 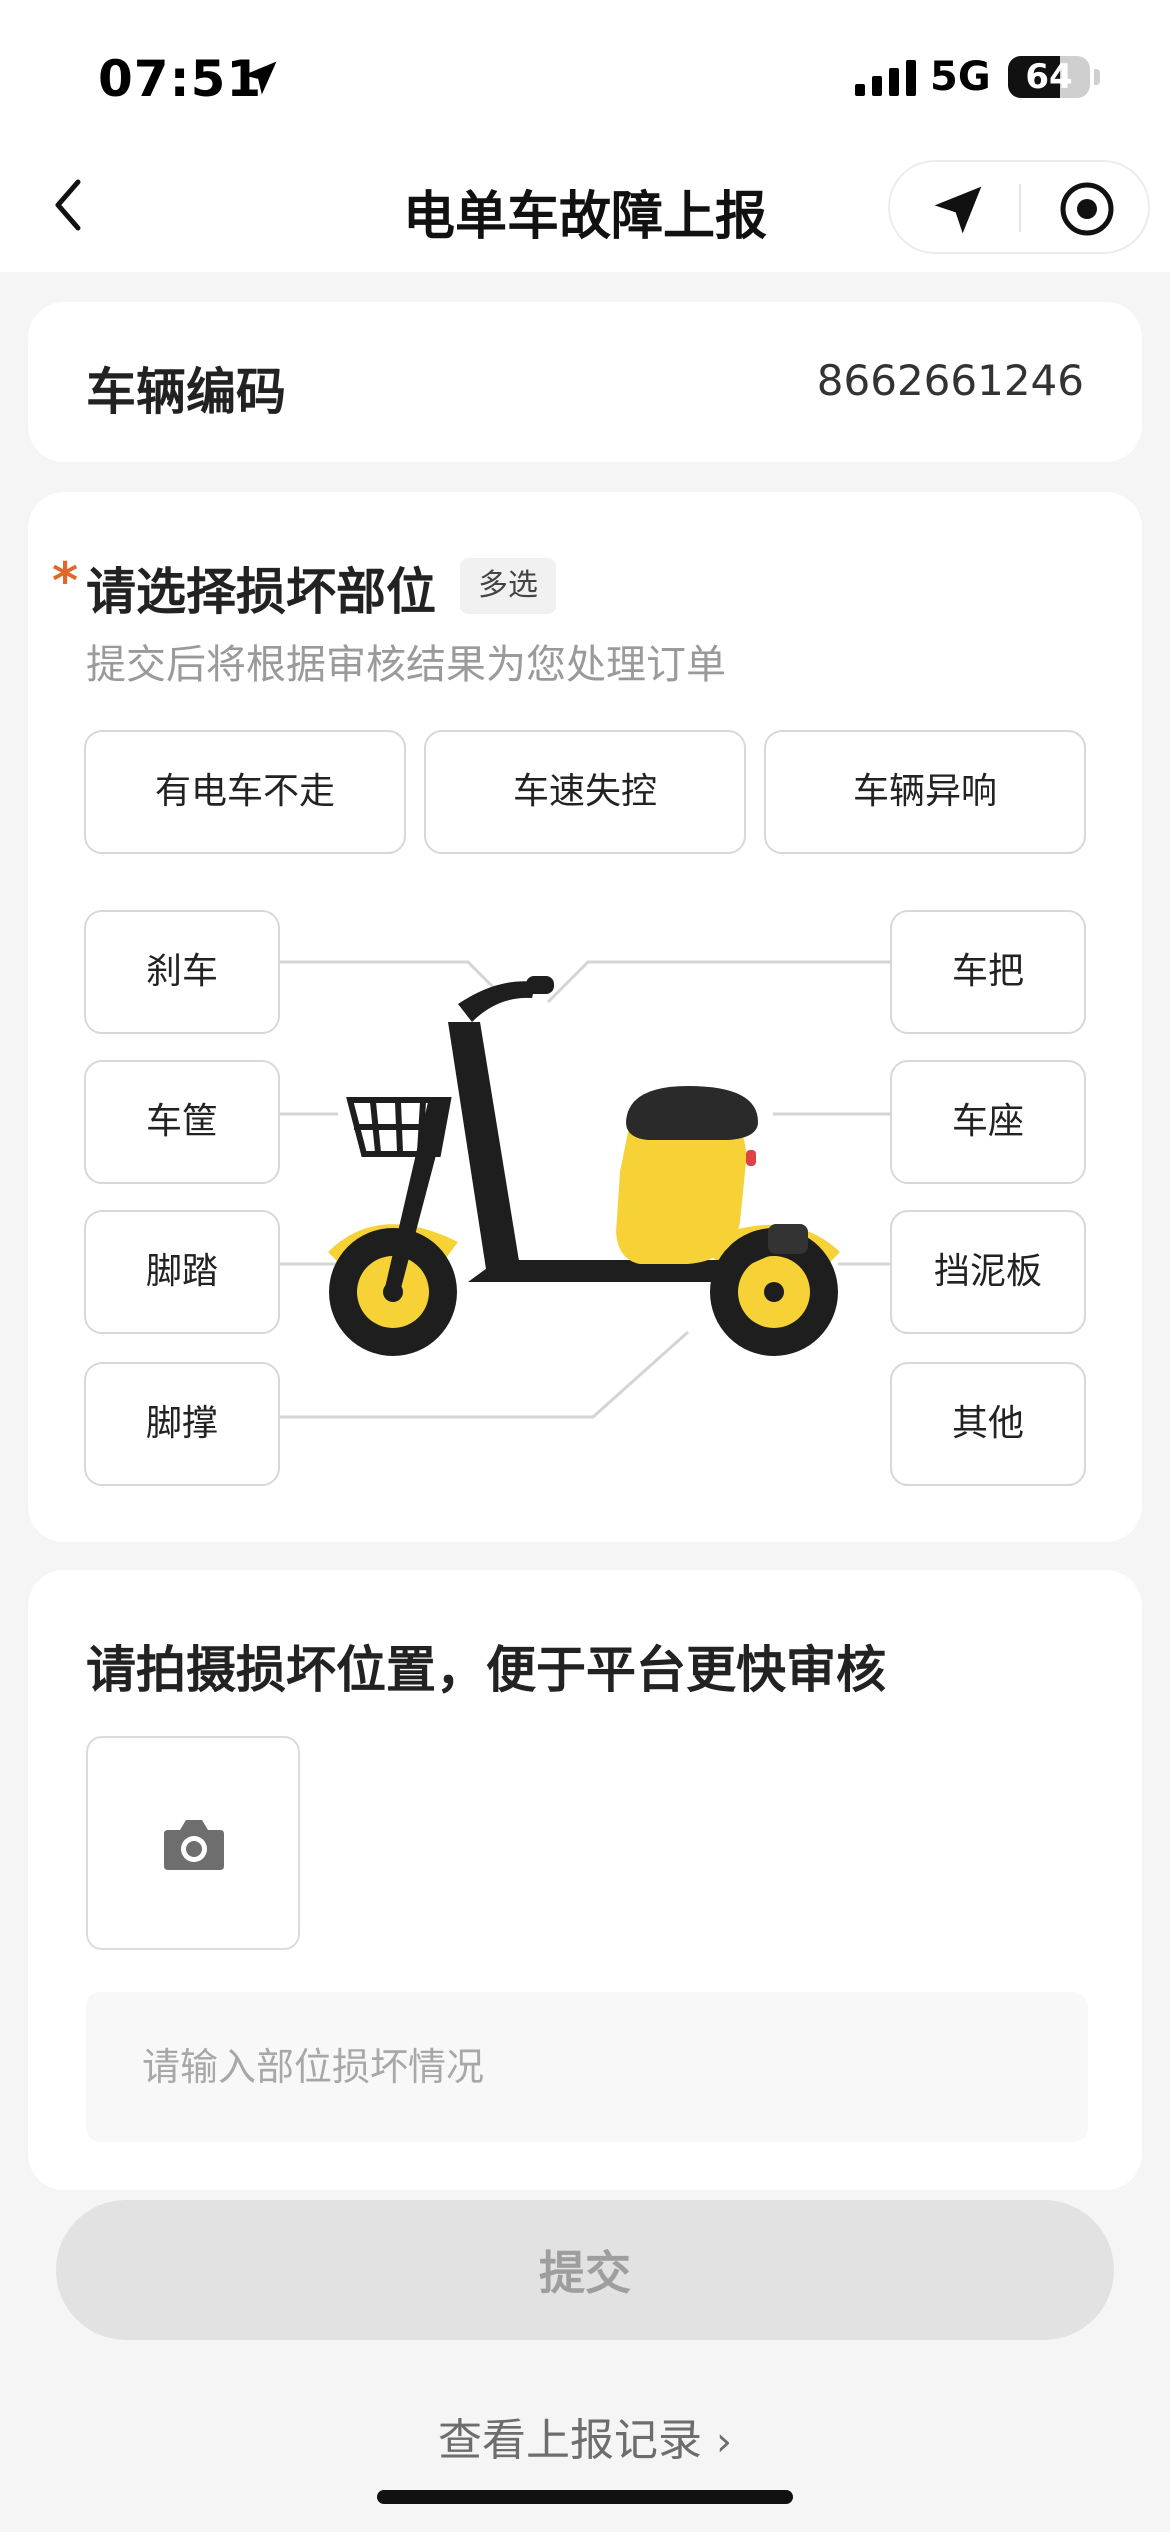 What do you see at coordinates (406, 665) in the screenshot?
I see `damage-section-hint: 提交后将根据审核结果为您处理订单` at bounding box center [406, 665].